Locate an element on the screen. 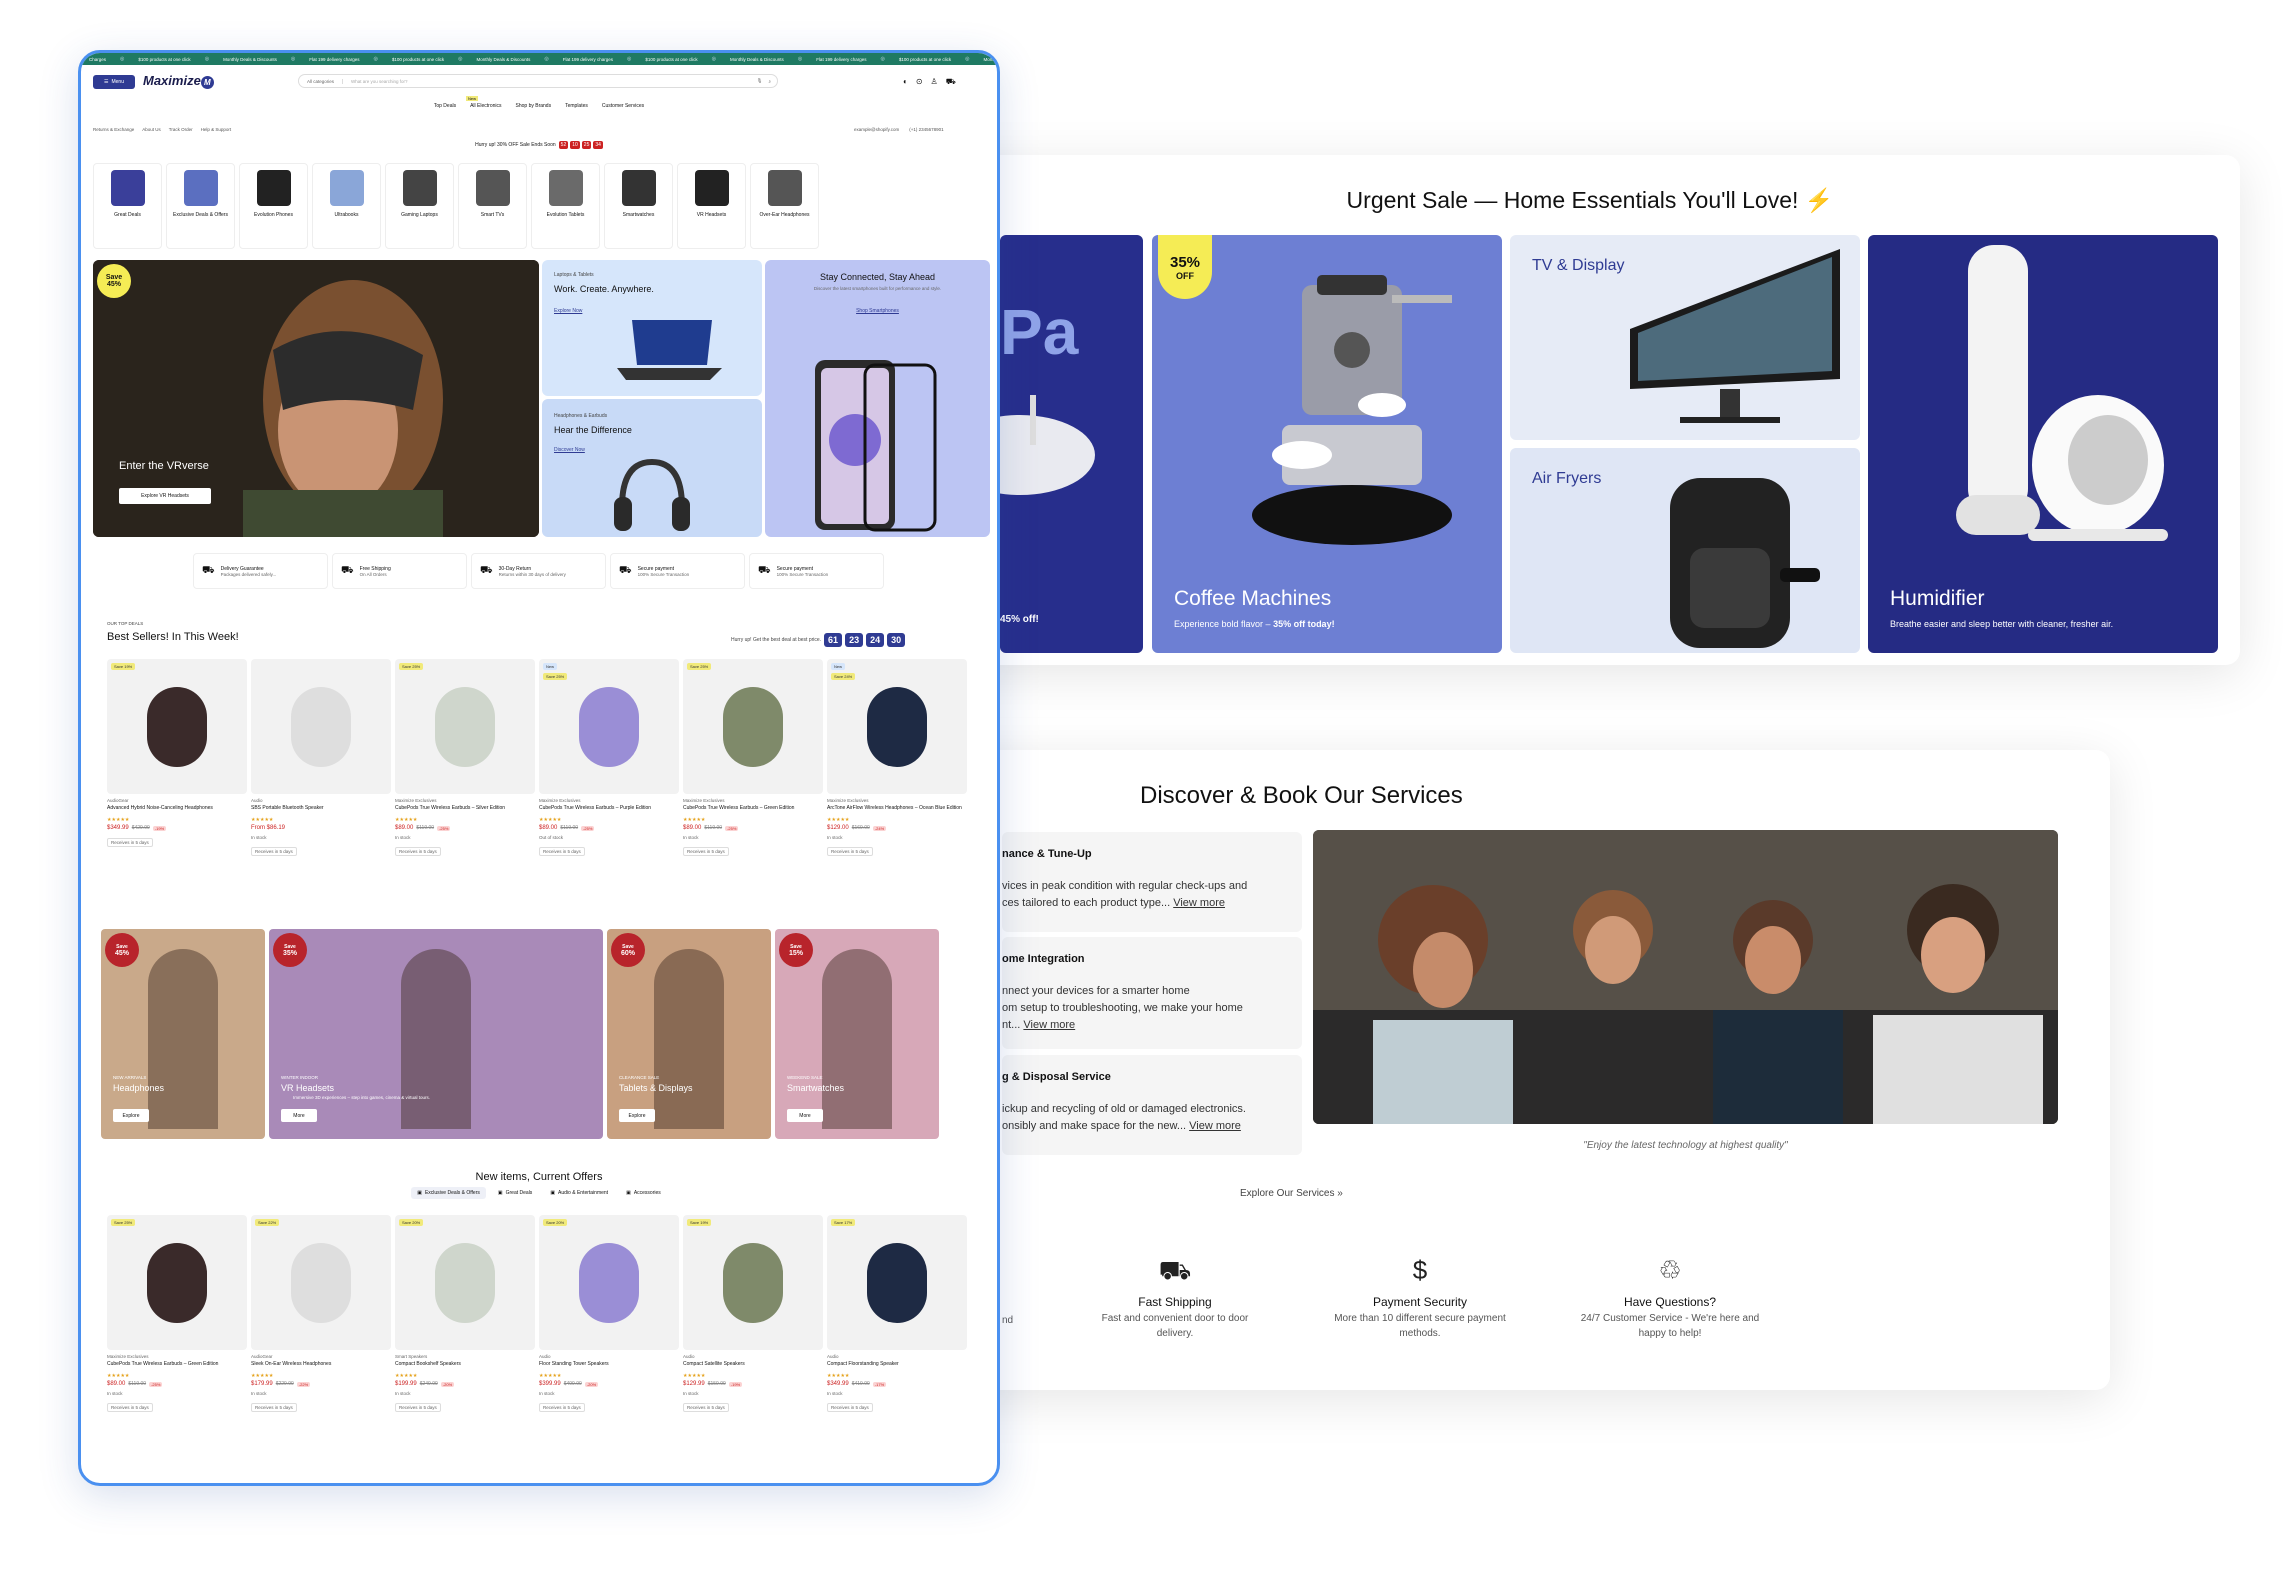 Image resolution: width=2292 pixels, height=1579 pixels. product-price: $199.99 is located at coordinates (406, 1384).